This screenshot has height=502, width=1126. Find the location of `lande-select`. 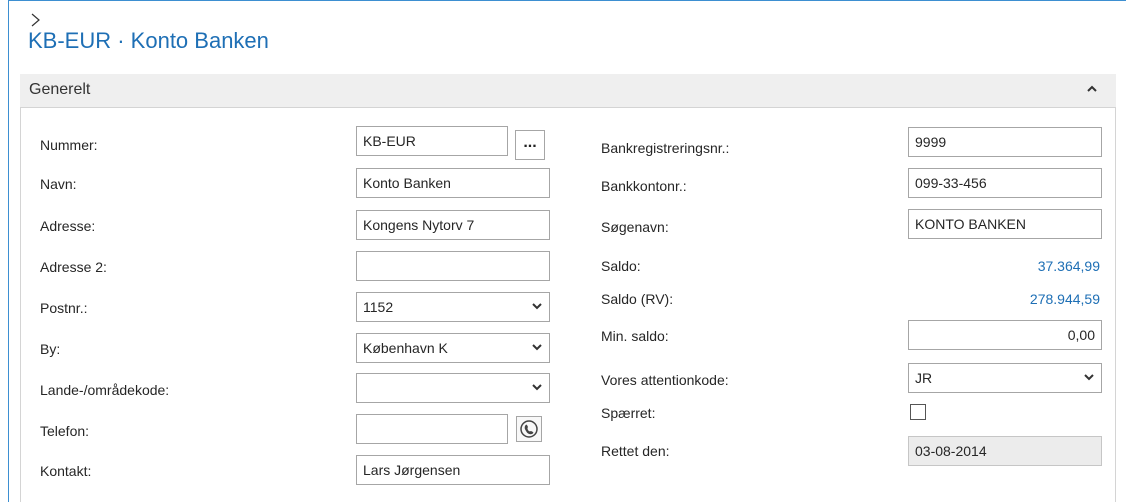

lande-select is located at coordinates (453, 388).